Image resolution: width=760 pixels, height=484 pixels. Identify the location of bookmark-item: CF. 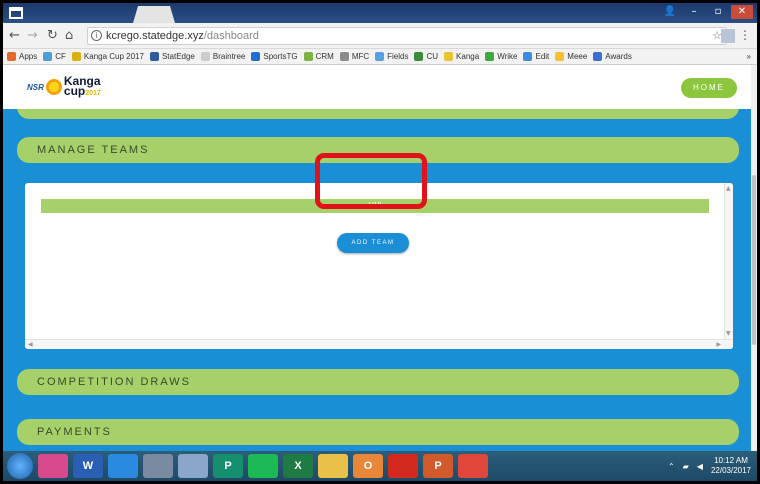
(54, 56).